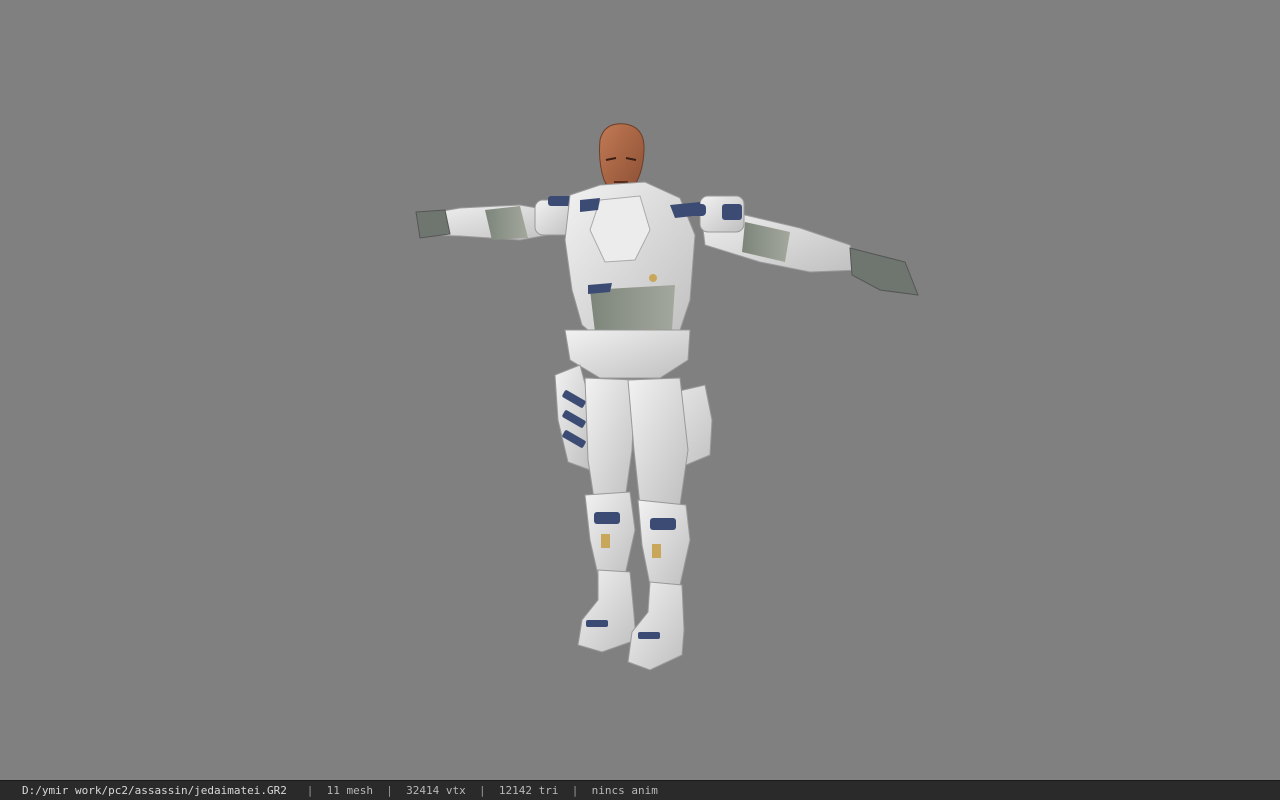 This screenshot has height=800, width=1280. I want to click on boots, so click(631, 620).